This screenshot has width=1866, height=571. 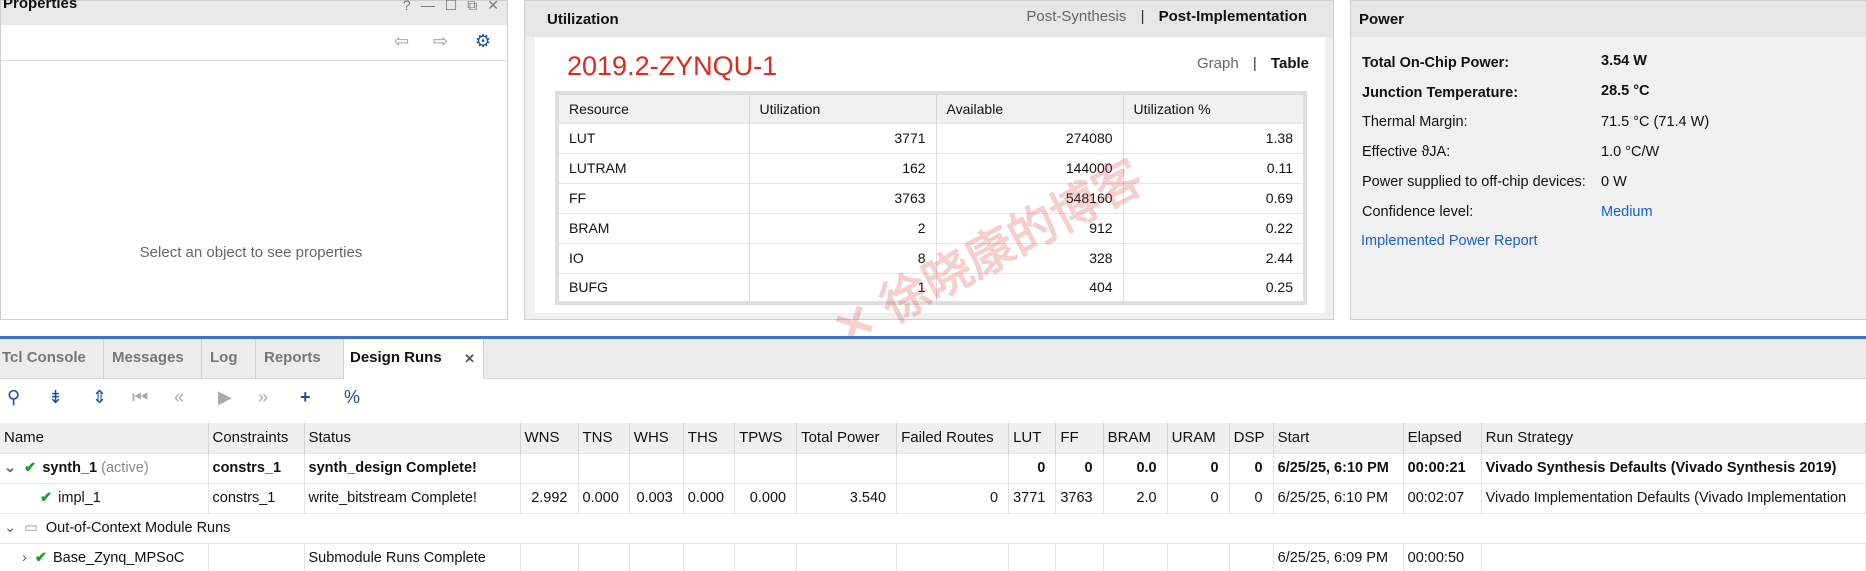 I want to click on back-arrow-icon: ⇦, so click(x=401, y=41).